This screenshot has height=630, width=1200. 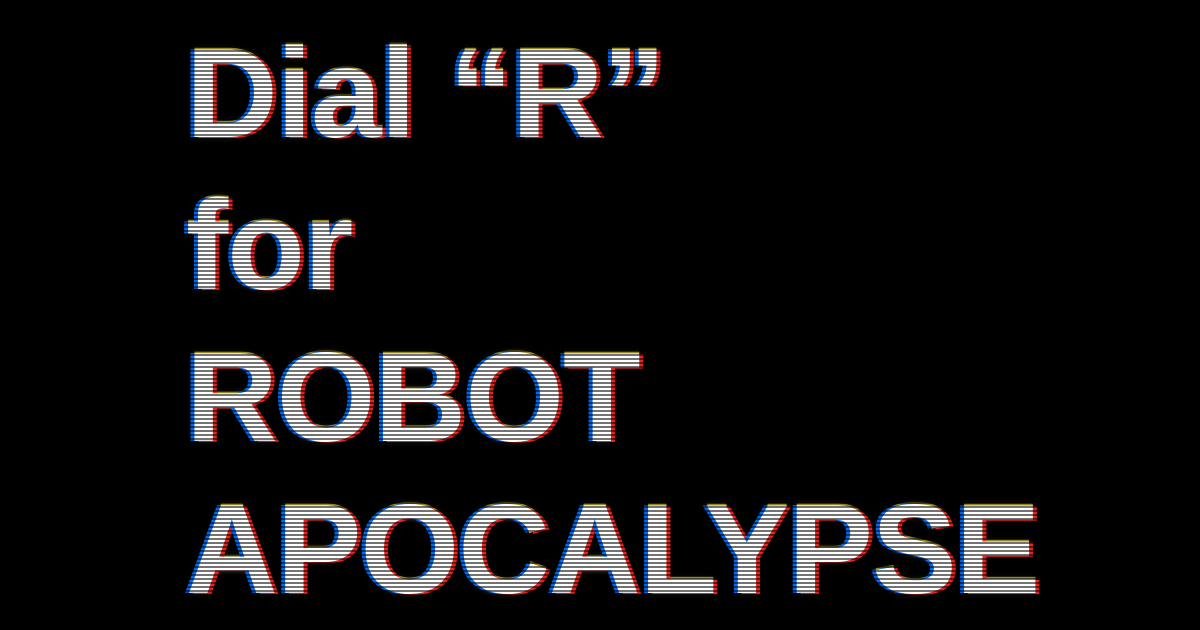 What do you see at coordinates (269, 245) in the screenshot?
I see `title-line-2: for` at bounding box center [269, 245].